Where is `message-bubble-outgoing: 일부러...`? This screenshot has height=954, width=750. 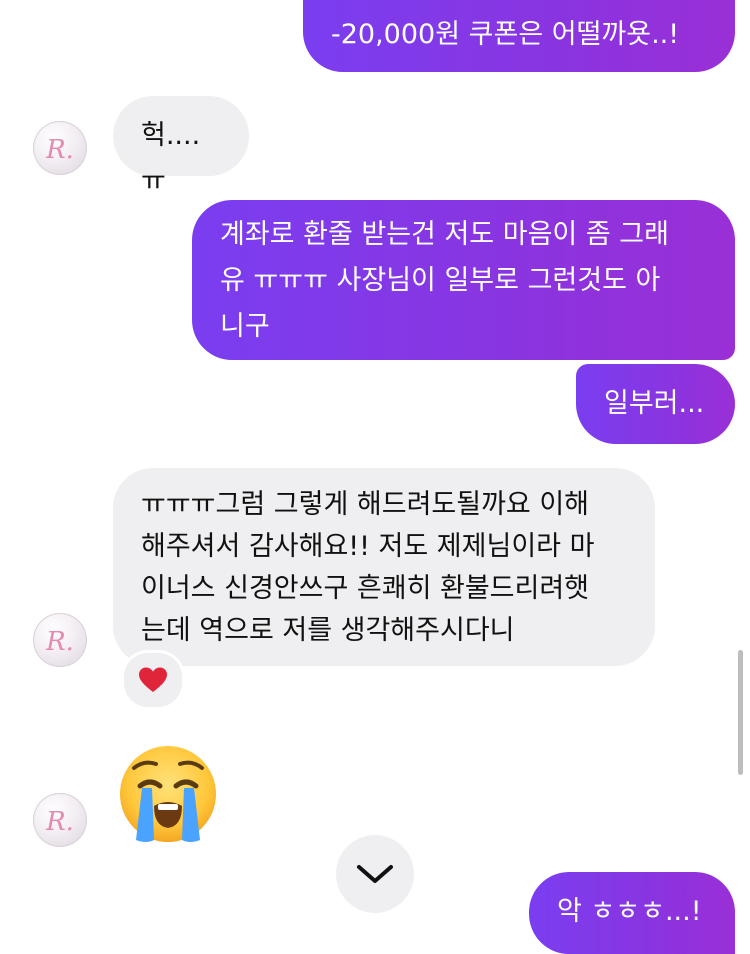
message-bubble-outgoing: 일부러... is located at coordinates (655, 404).